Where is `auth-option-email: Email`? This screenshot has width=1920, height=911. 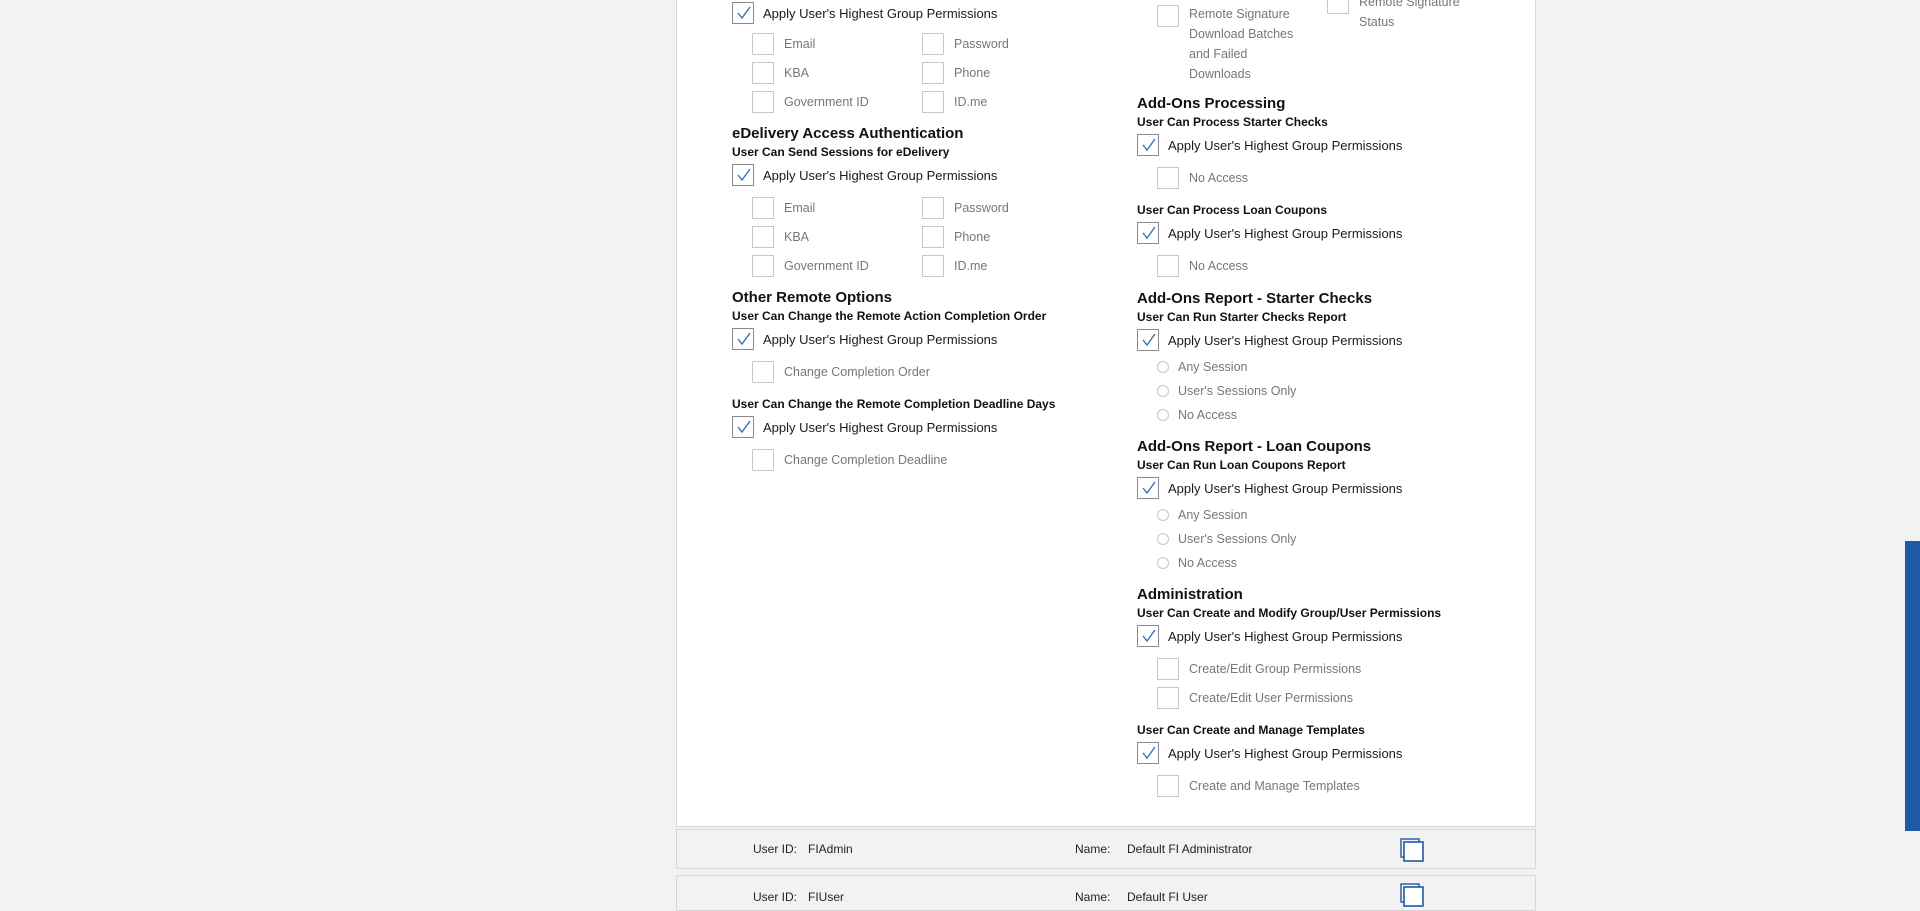 auth-option-email: Email is located at coordinates (837, 43).